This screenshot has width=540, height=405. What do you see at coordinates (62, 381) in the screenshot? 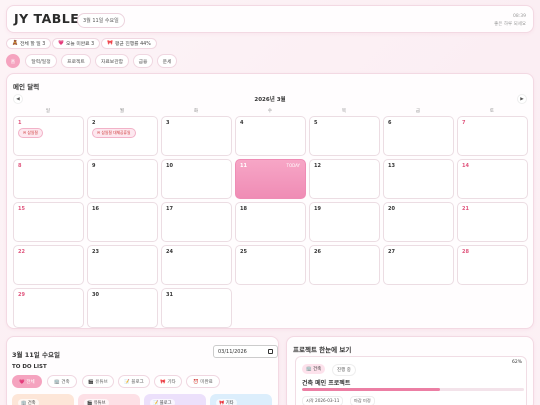
I see `filter-architecture: 🏢 건축` at bounding box center [62, 381].